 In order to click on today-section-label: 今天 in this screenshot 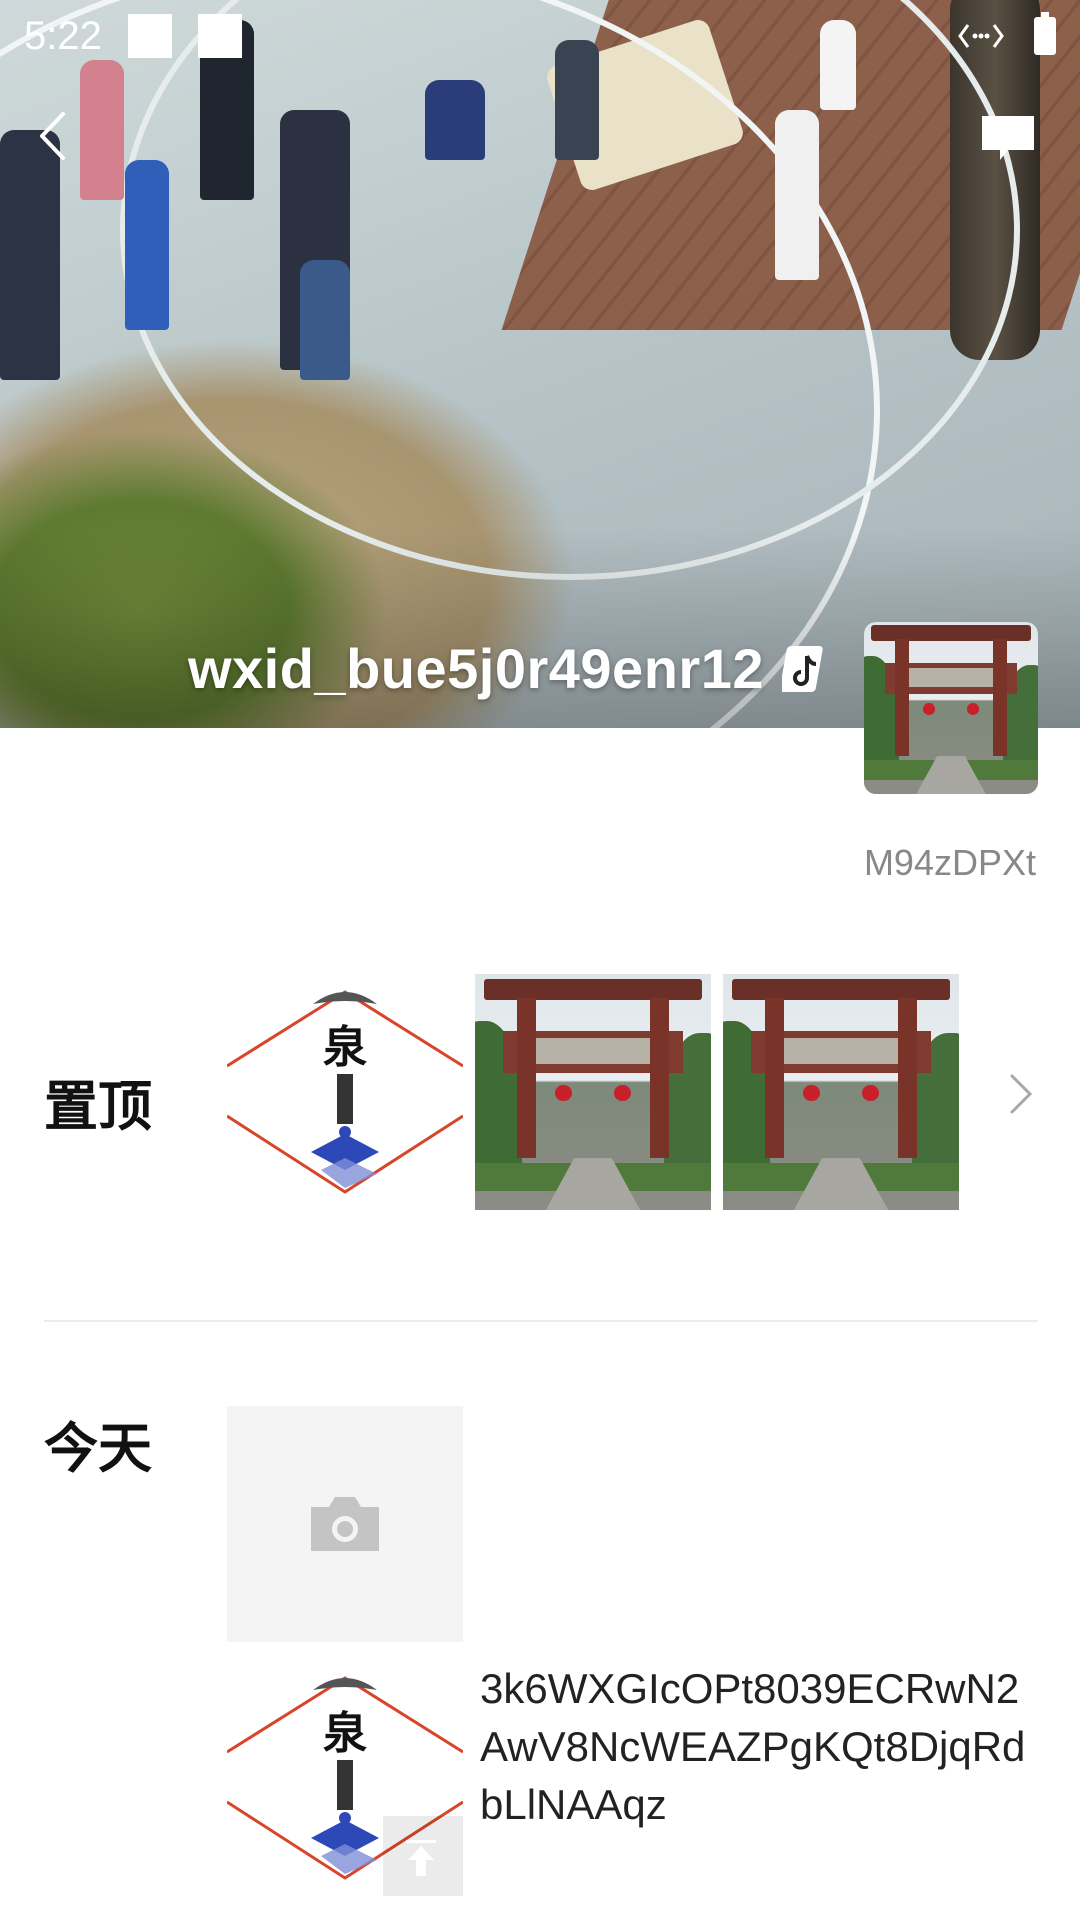, I will do `click(98, 1448)`.